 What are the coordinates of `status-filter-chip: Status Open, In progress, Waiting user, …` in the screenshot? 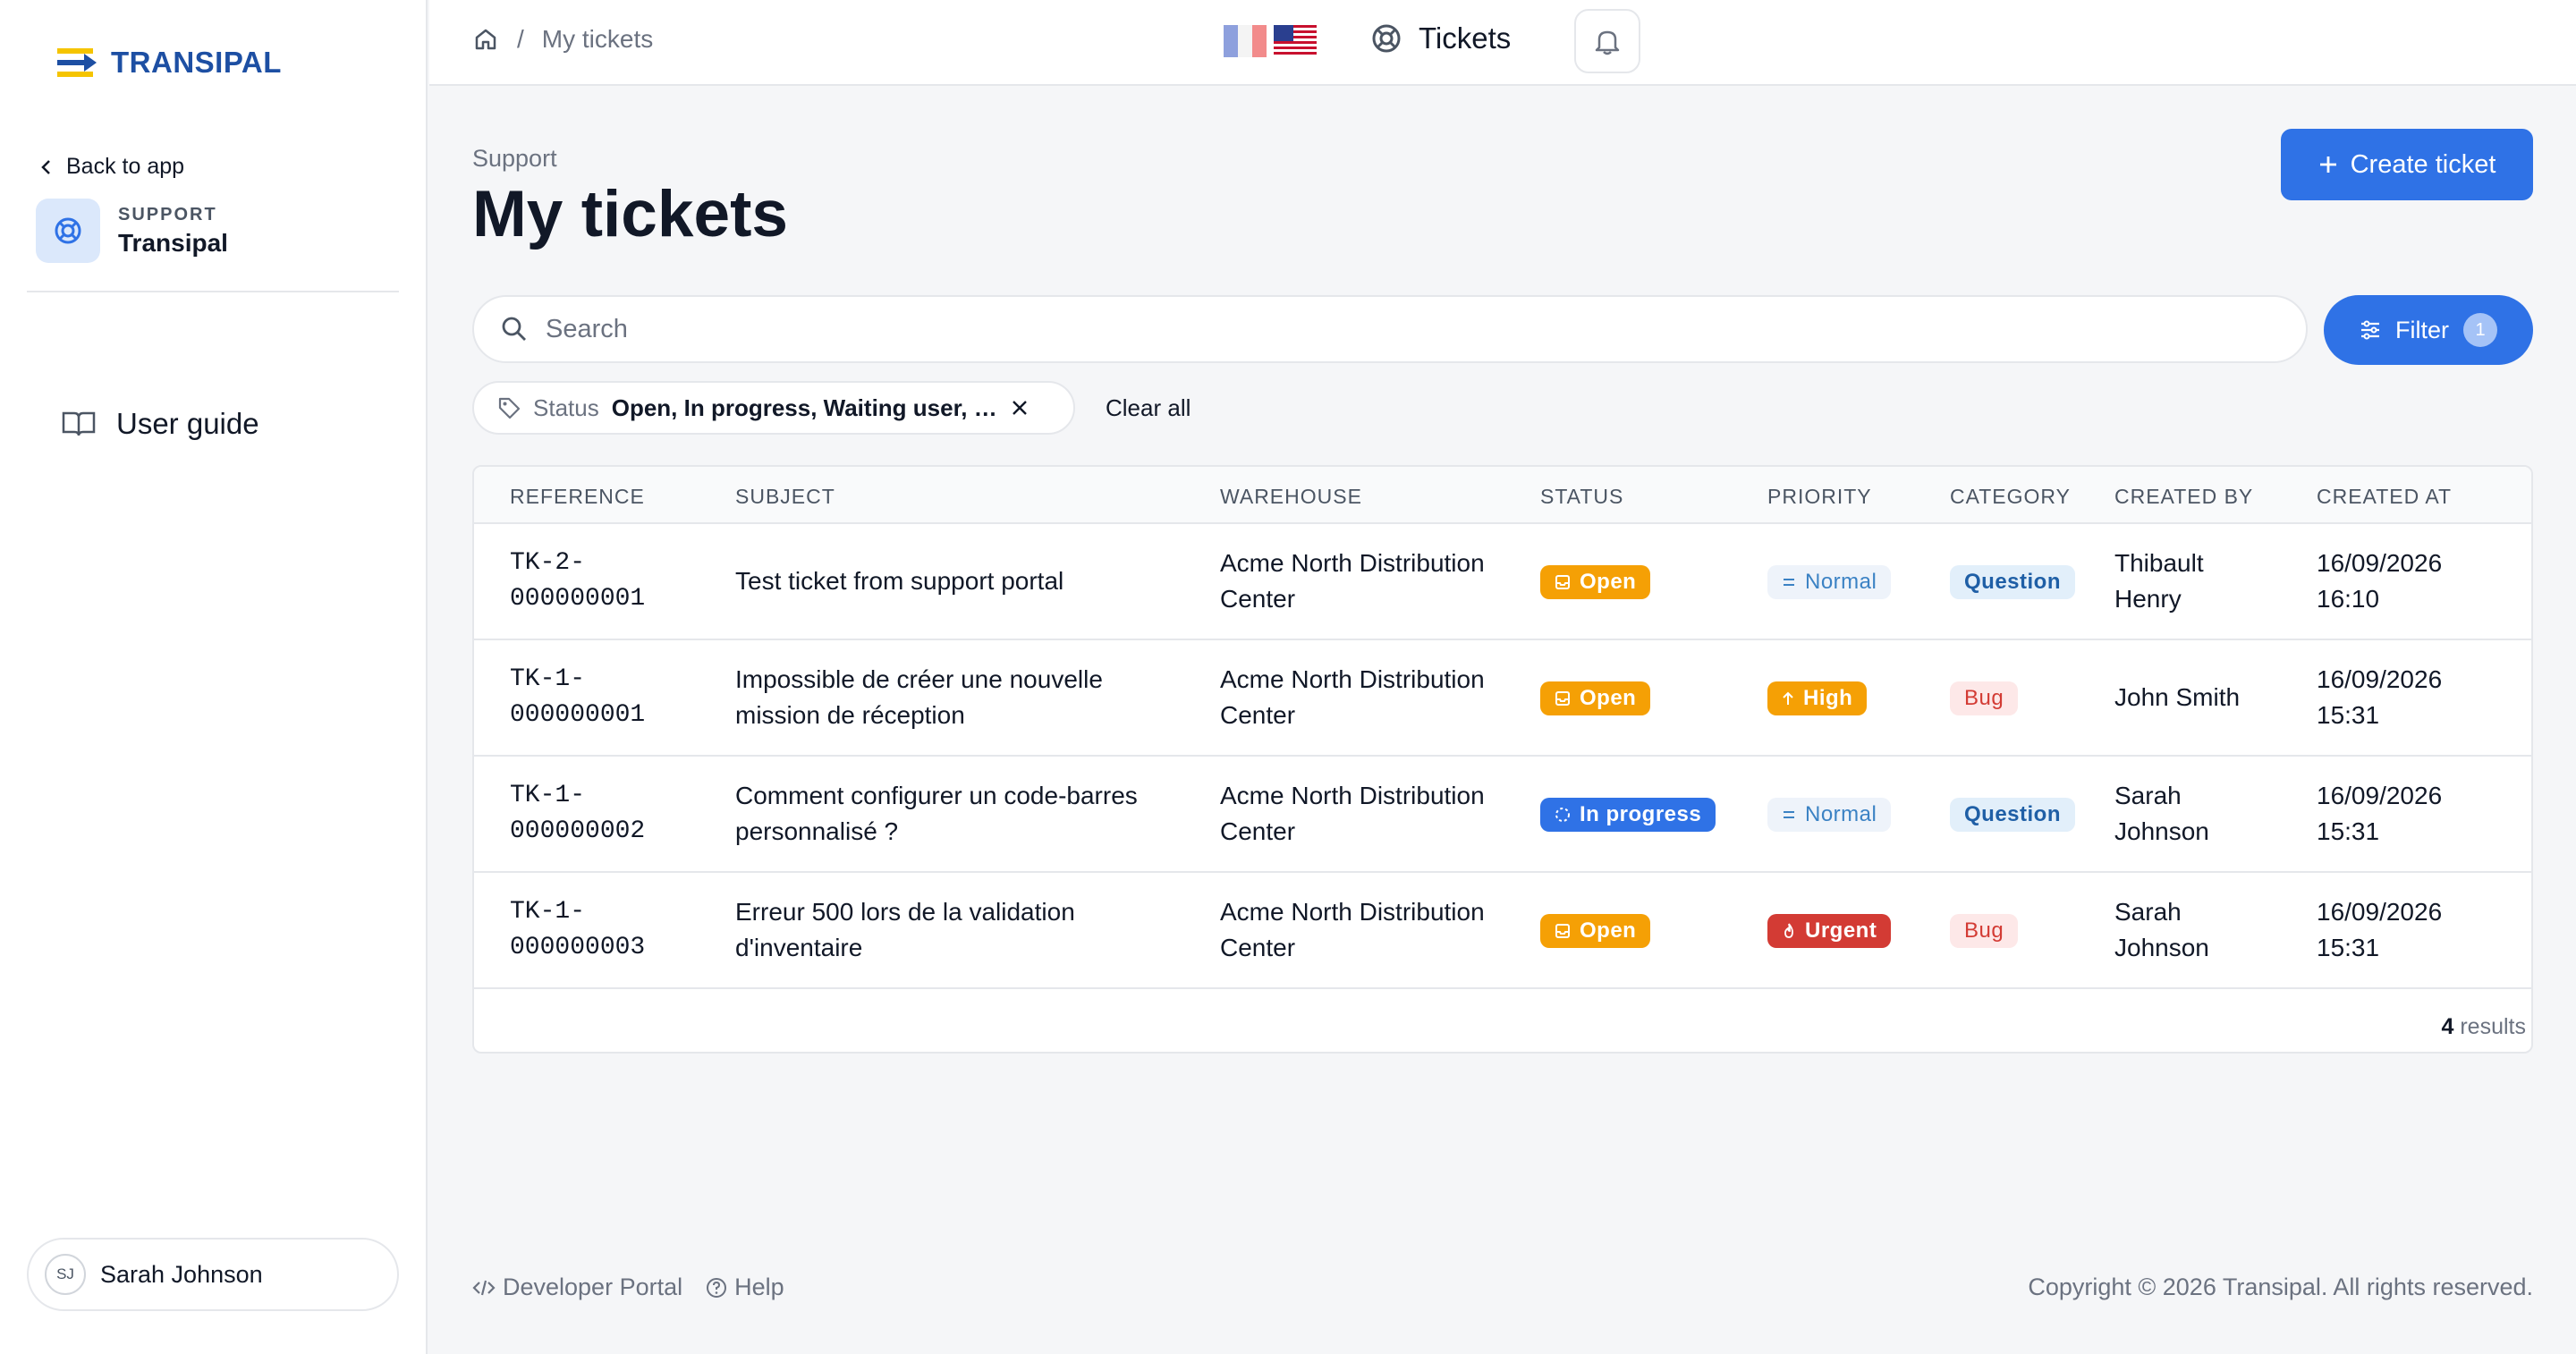 It's located at (773, 408).